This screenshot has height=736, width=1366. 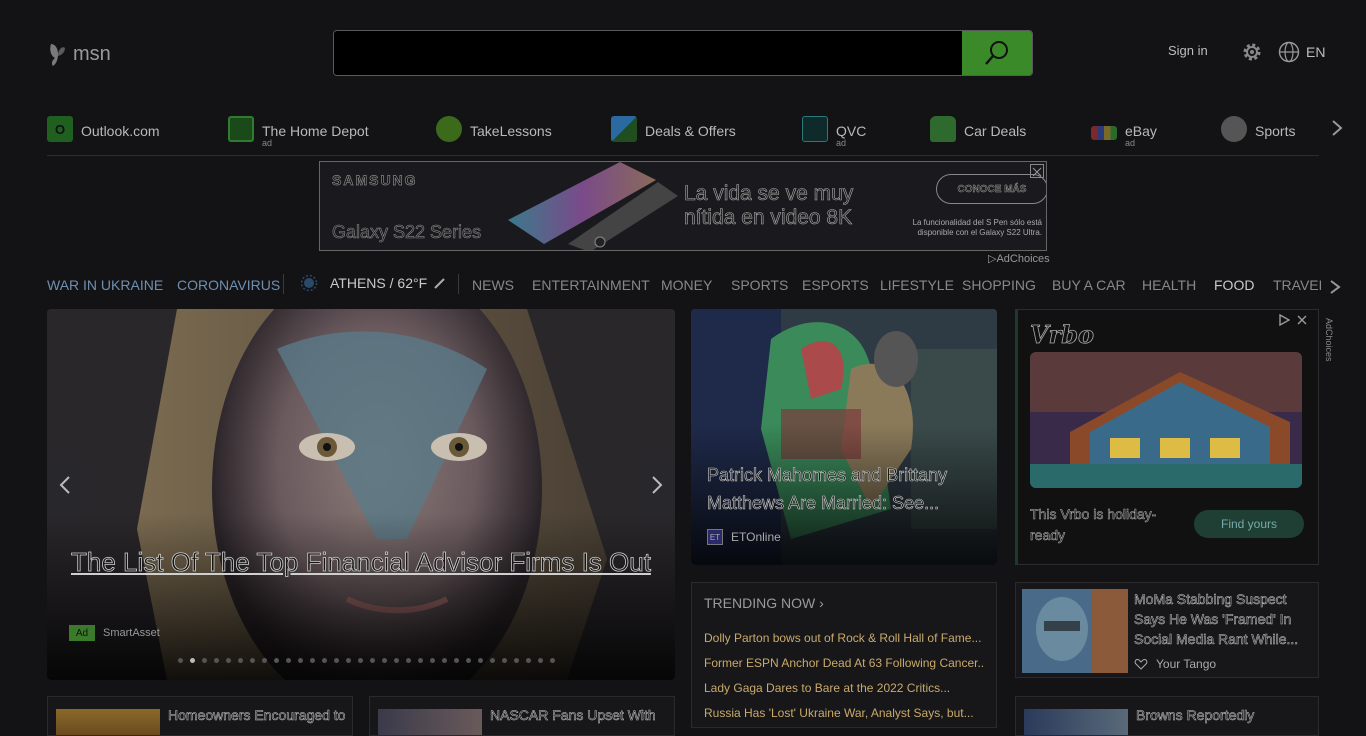 I want to click on quick-link-deals: Deals & Offers, so click(x=673, y=129).